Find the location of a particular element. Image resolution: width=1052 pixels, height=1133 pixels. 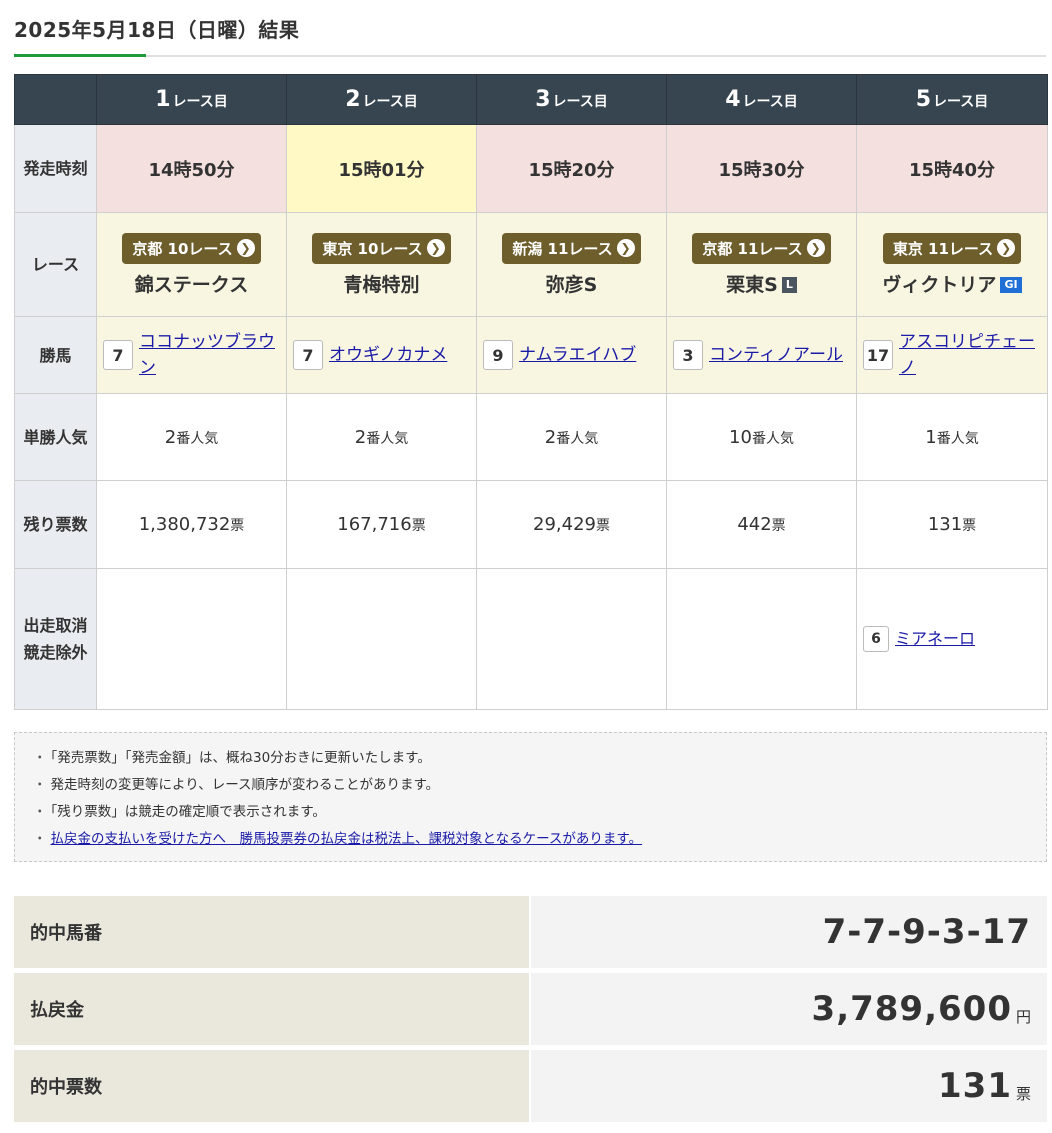

winner-horse-link: ナムラエイハブ is located at coordinates (577, 355).